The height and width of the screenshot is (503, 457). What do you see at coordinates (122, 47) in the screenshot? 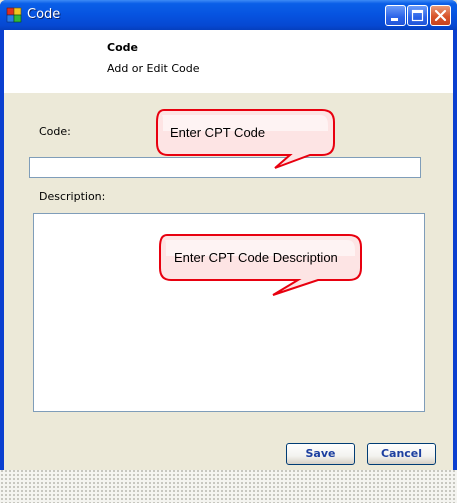
I see `header-title: Code` at bounding box center [122, 47].